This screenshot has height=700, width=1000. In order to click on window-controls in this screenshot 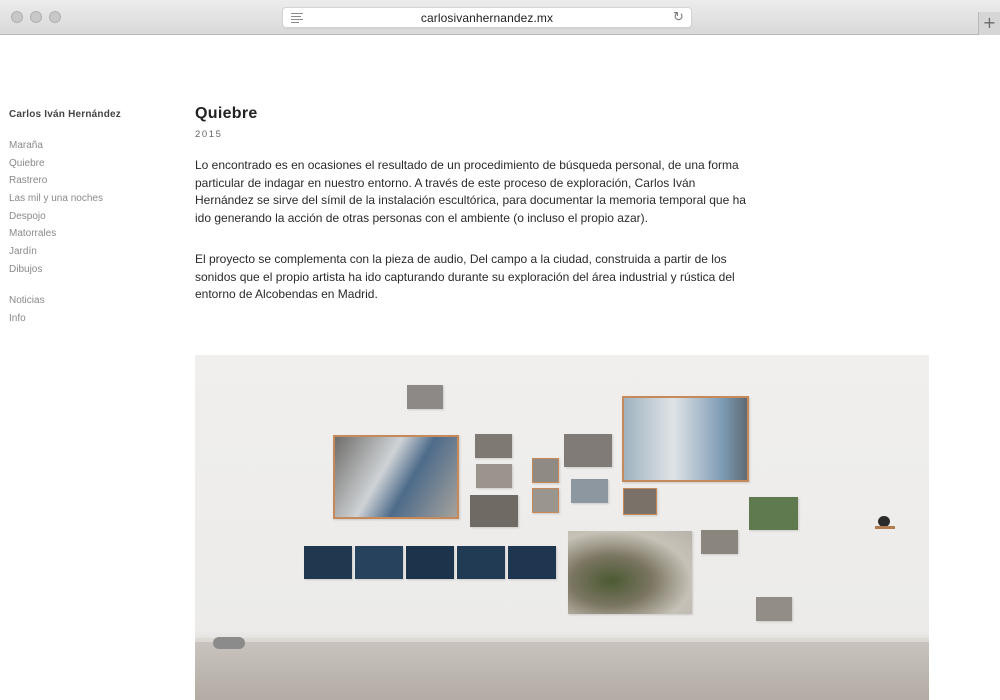, I will do `click(36, 17)`.